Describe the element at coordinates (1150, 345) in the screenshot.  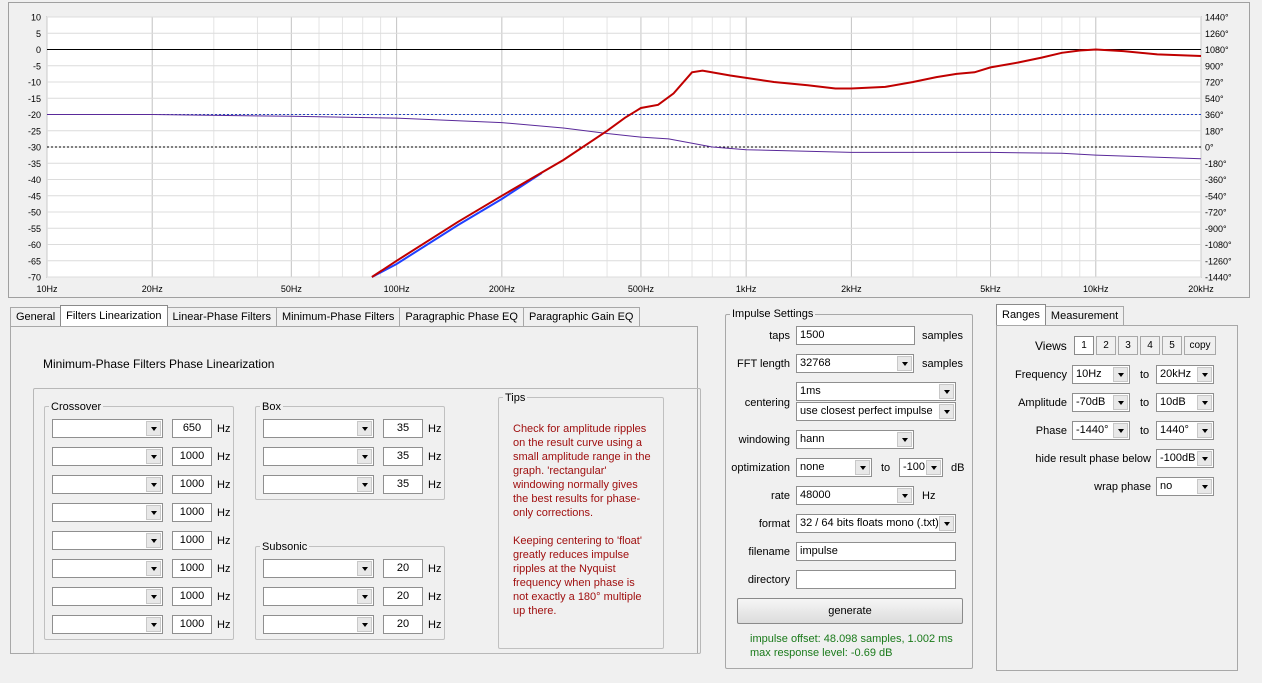
I see `view-button-4: 4` at that location.